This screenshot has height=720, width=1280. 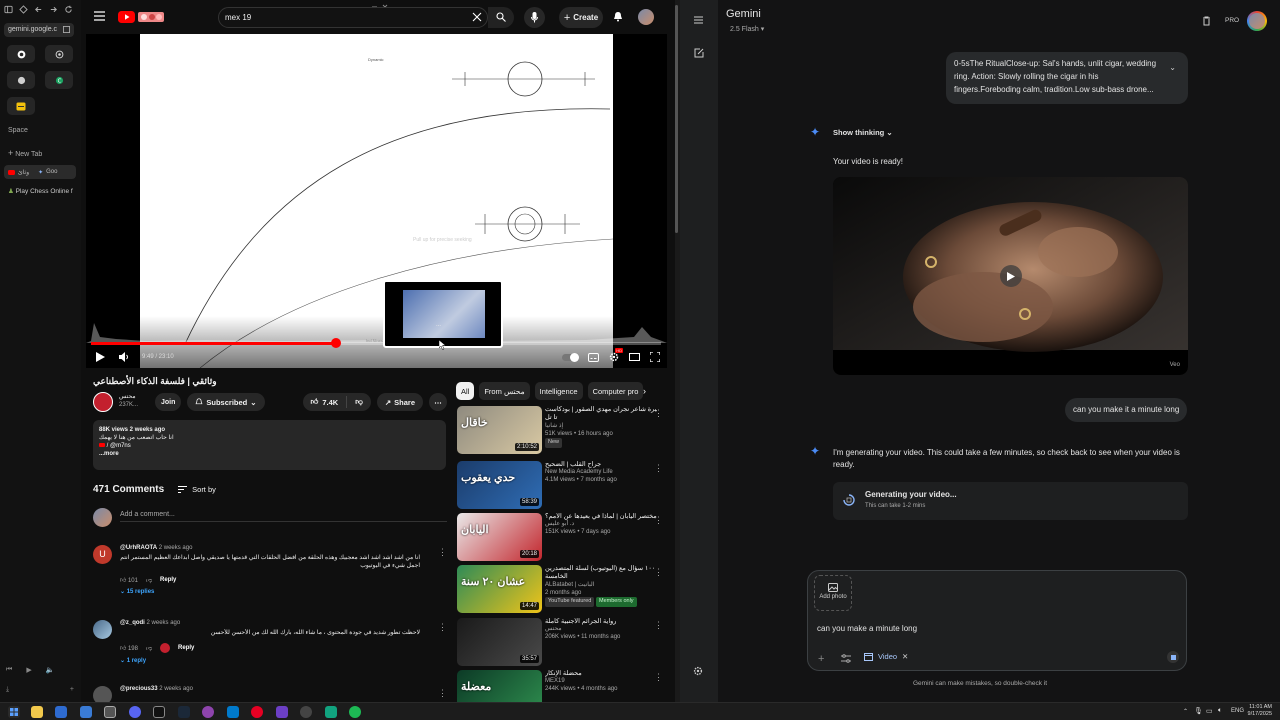 What do you see at coordinates (863, 132) in the screenshot?
I see `show-thinking-toggle: Show thinking ⌄` at bounding box center [863, 132].